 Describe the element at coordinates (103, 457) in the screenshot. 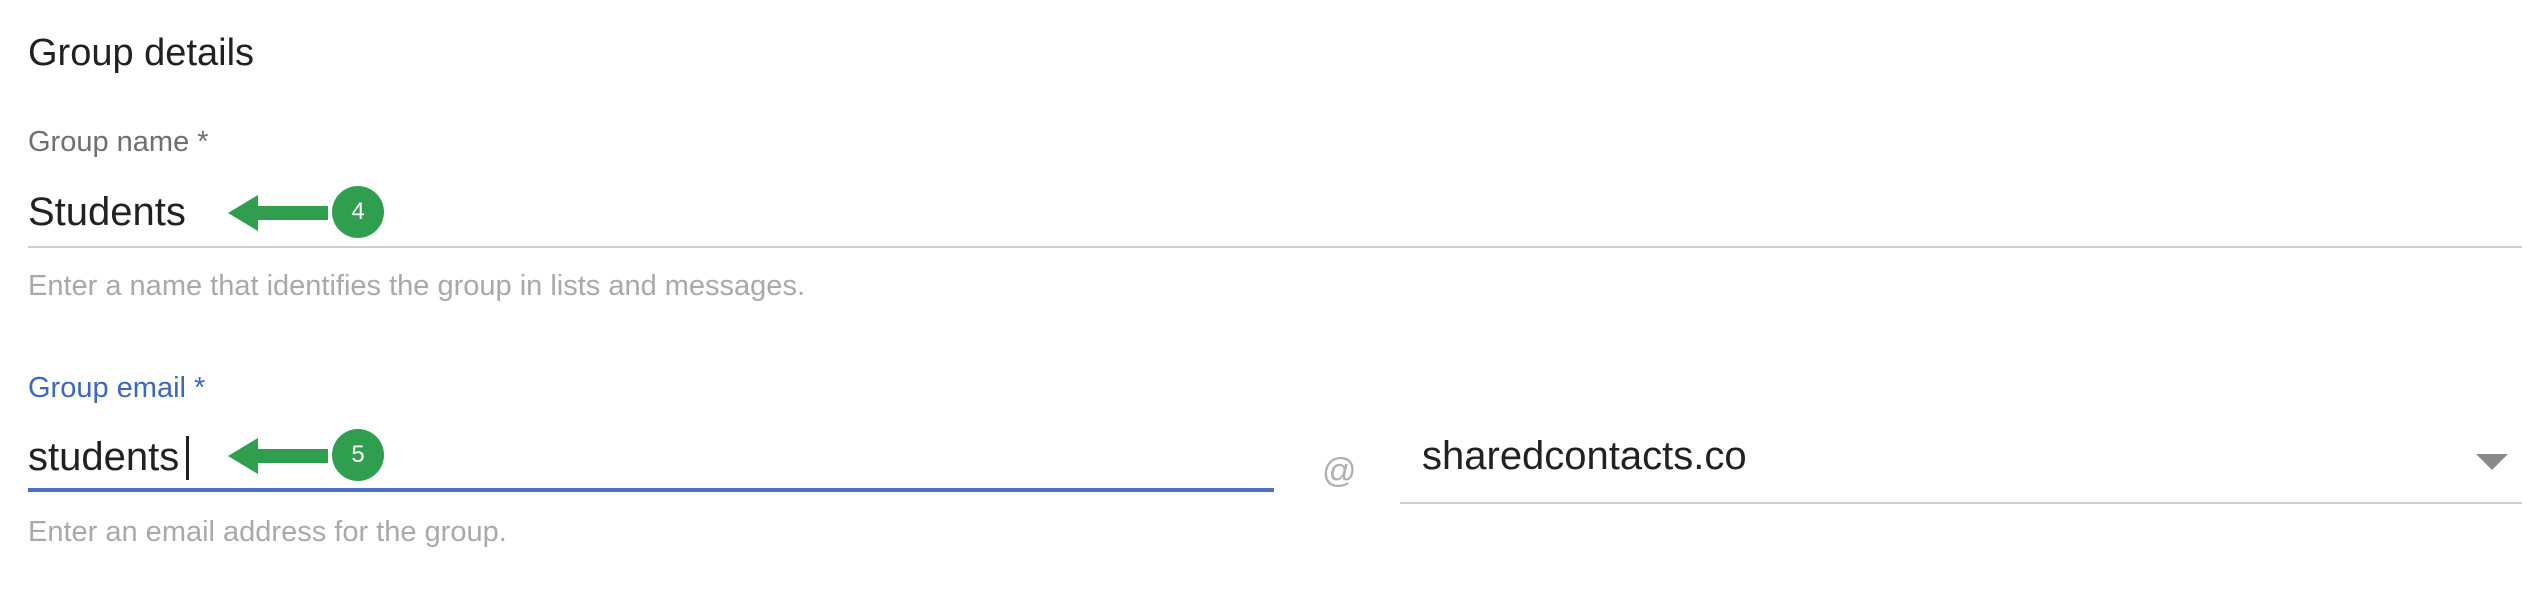

I see `group-email-input: students` at that location.